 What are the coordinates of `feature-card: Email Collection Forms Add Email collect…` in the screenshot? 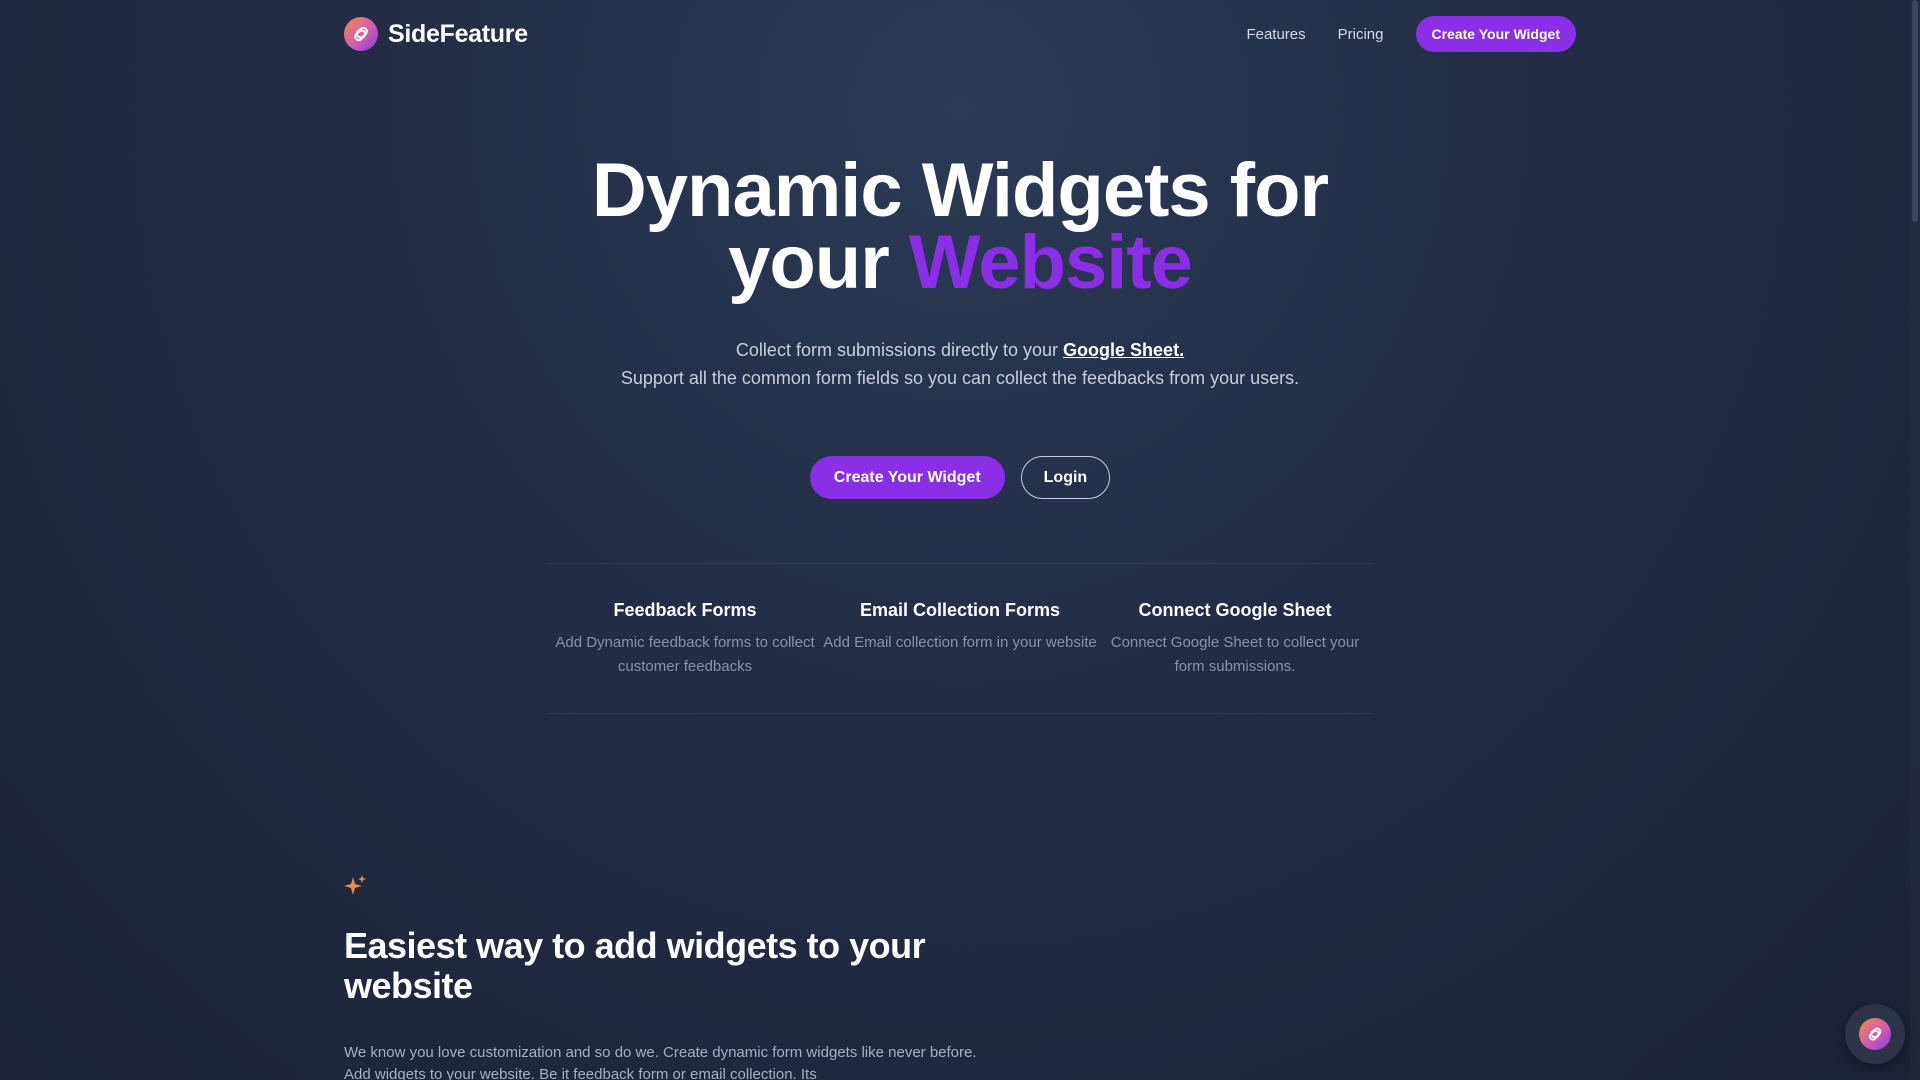 It's located at (960, 656).